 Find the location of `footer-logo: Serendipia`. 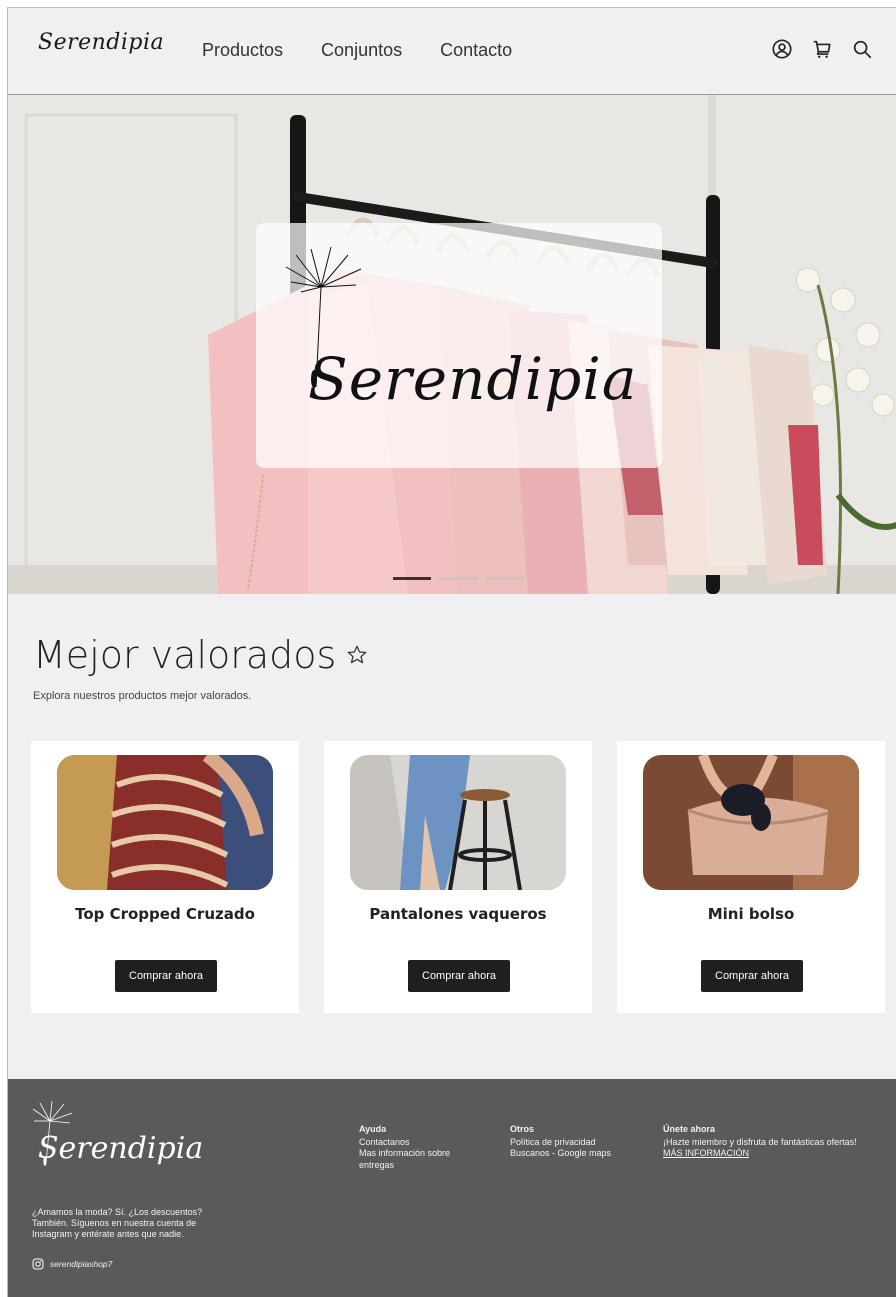

footer-logo: Serendipia is located at coordinates (120, 1148).